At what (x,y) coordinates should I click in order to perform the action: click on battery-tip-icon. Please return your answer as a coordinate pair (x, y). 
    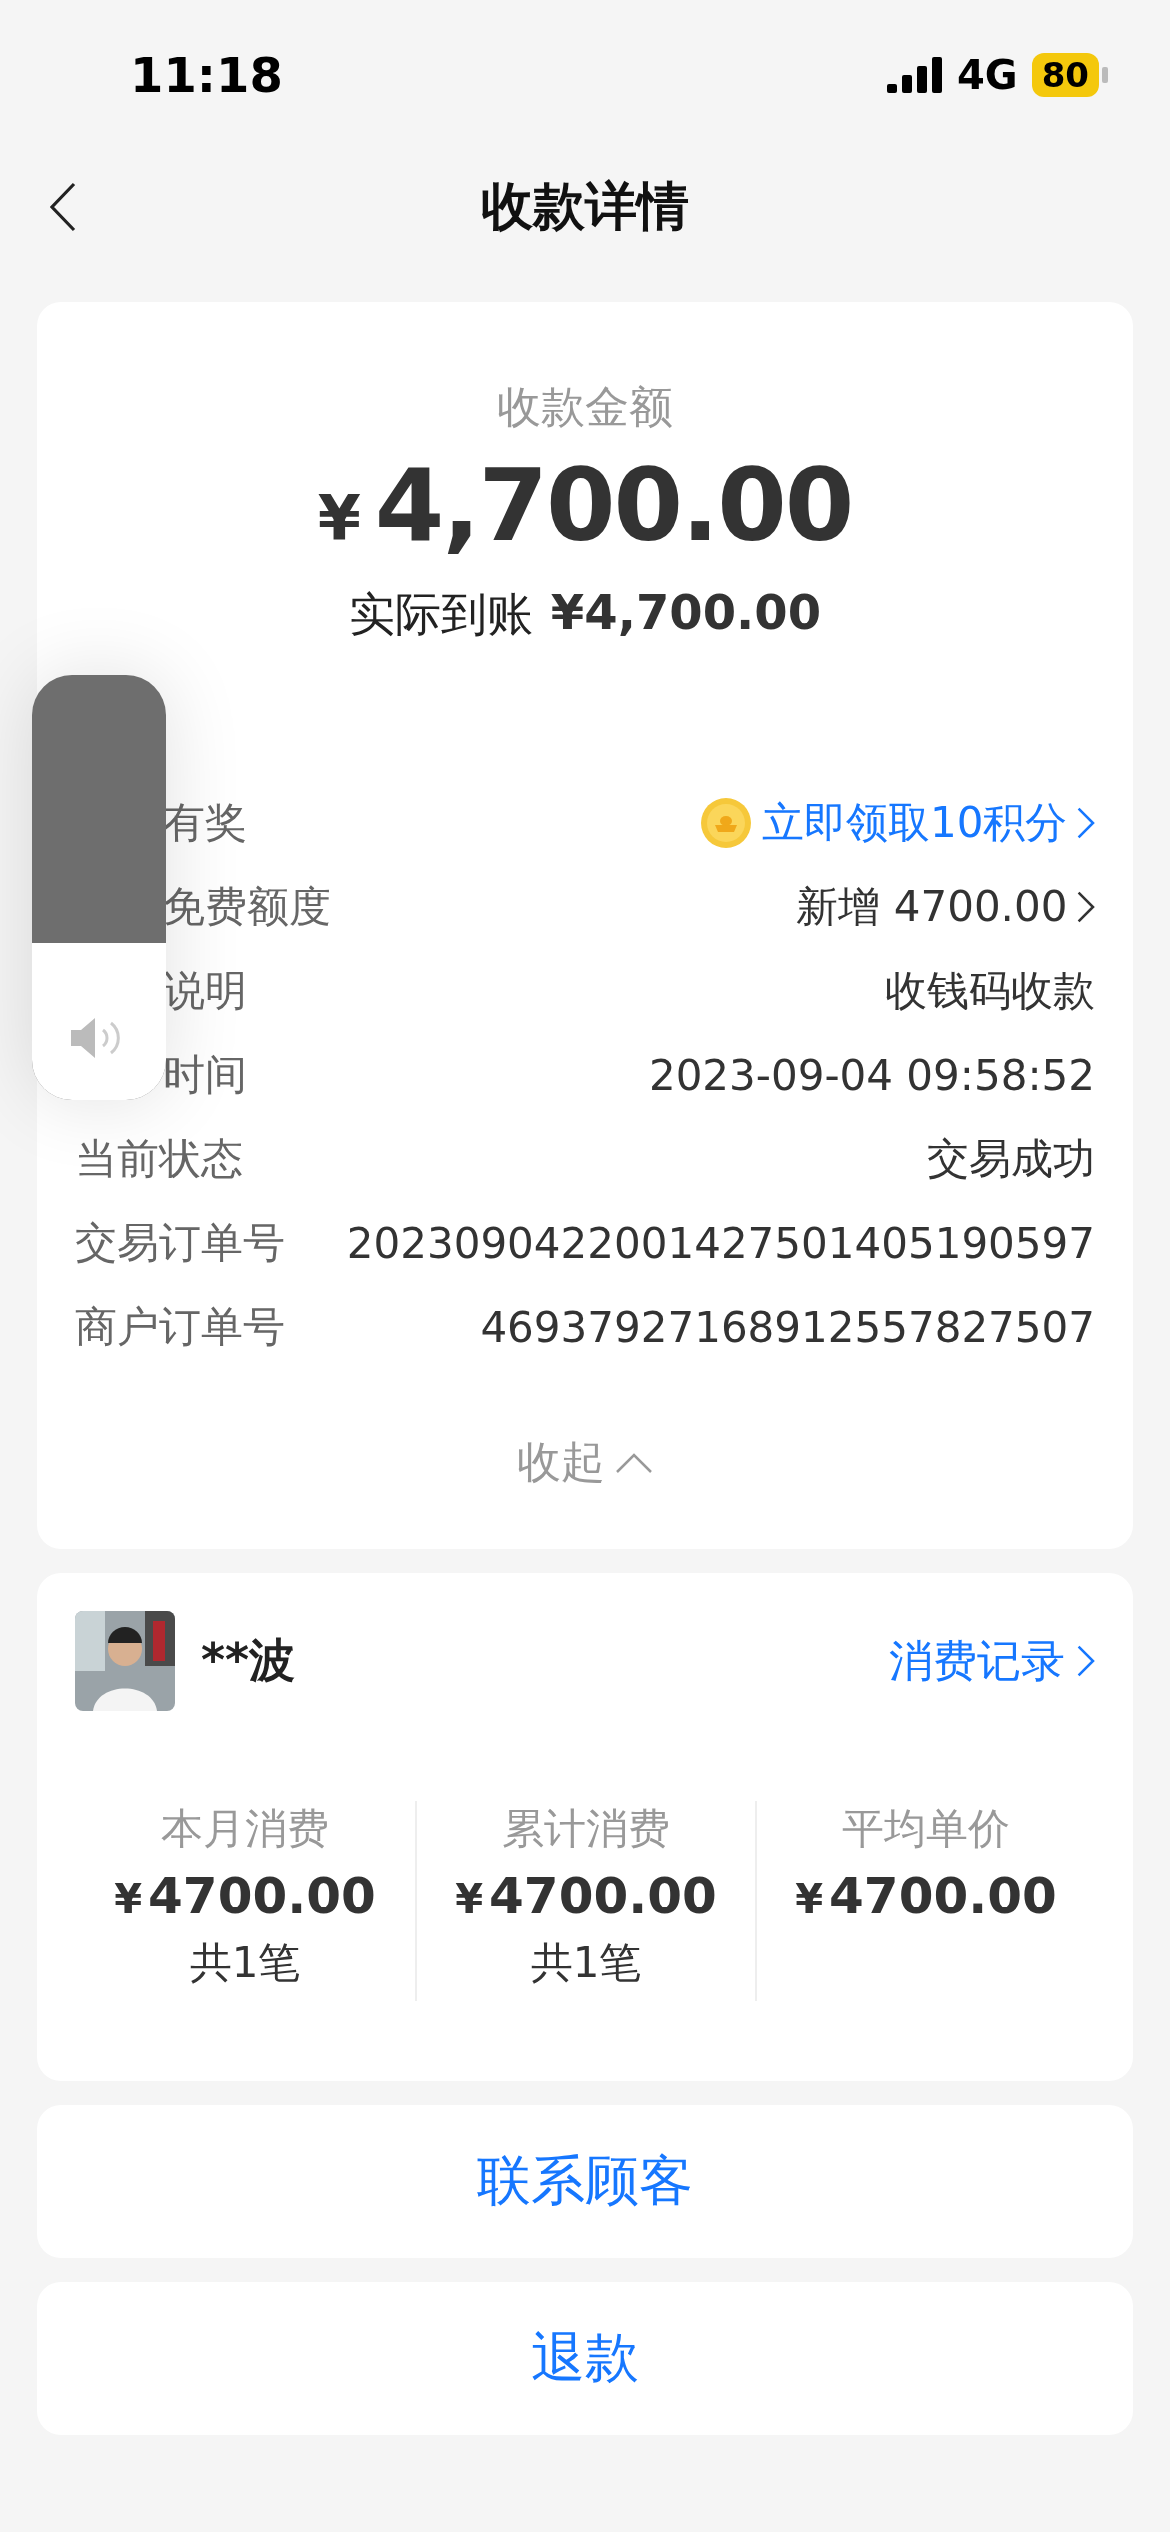
    Looking at the image, I should click on (1105, 75).